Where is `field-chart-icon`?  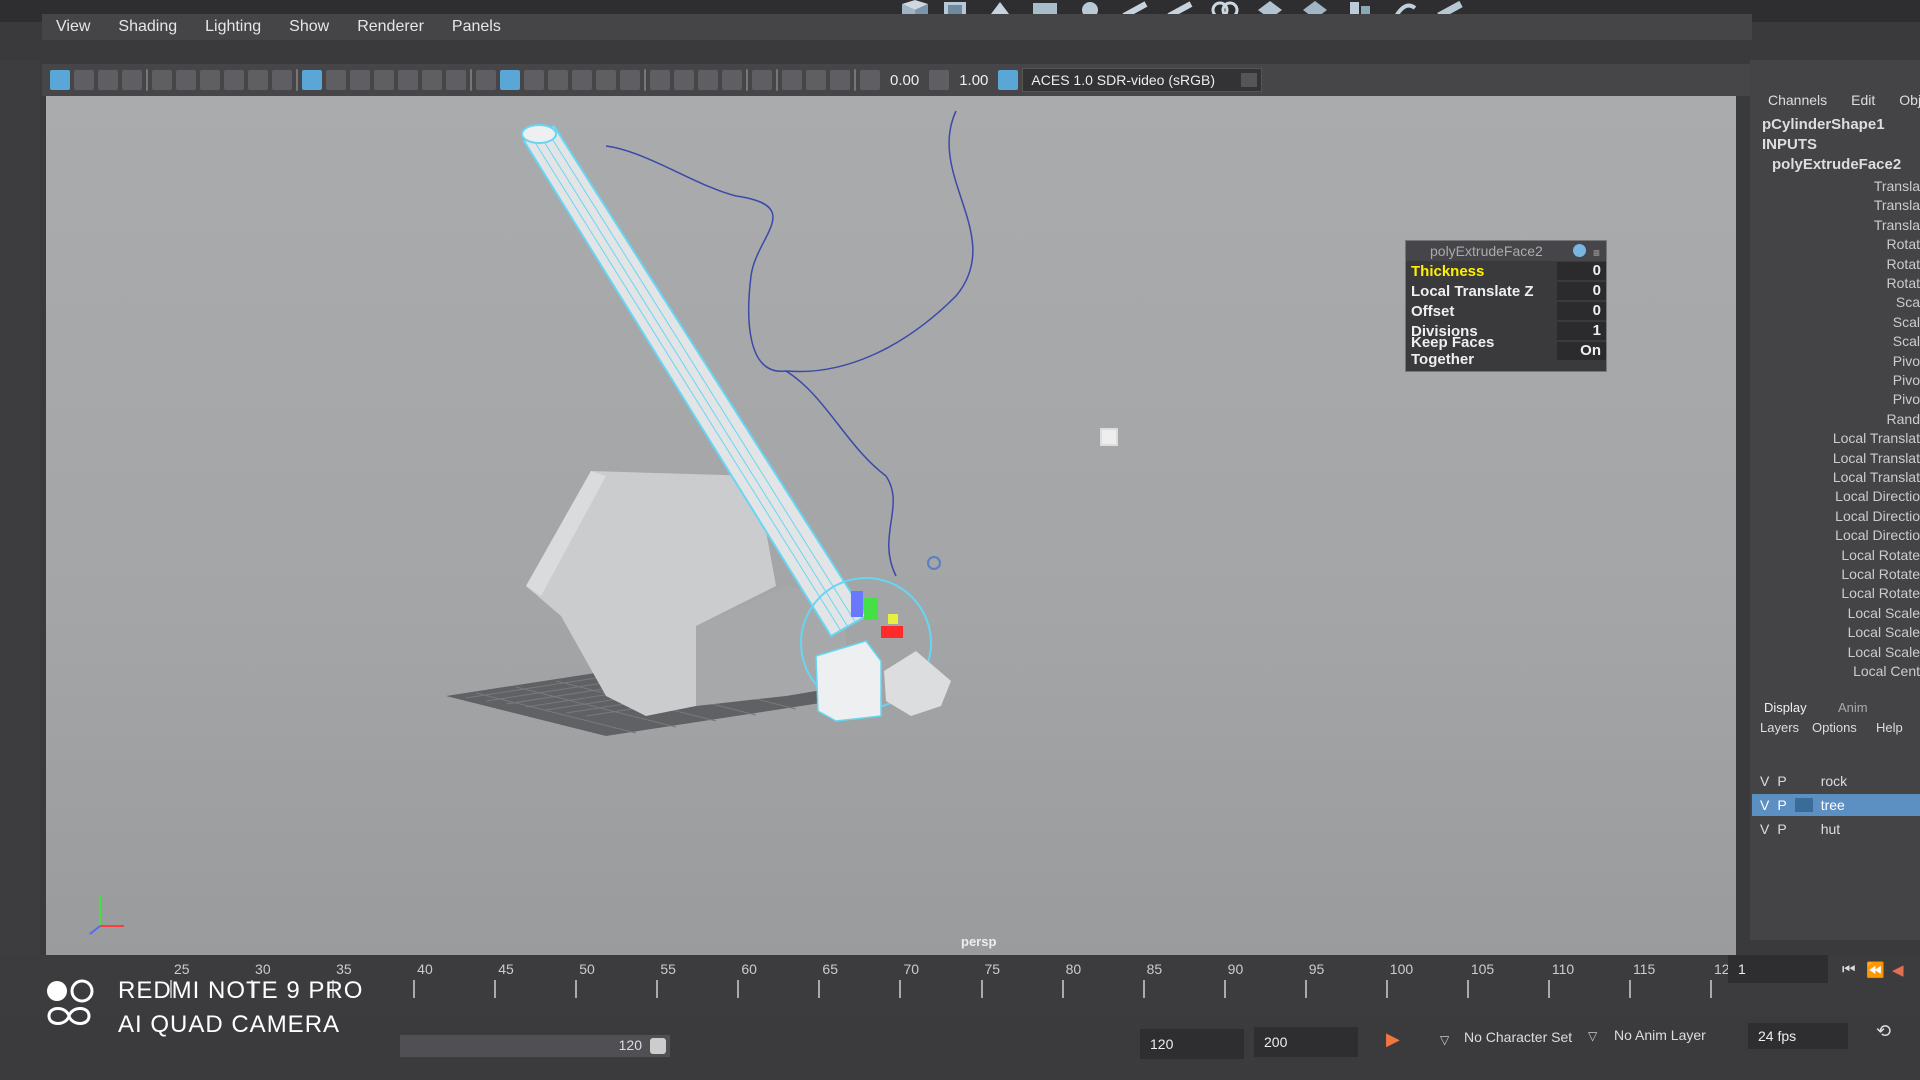
field-chart-icon is located at coordinates (408, 80).